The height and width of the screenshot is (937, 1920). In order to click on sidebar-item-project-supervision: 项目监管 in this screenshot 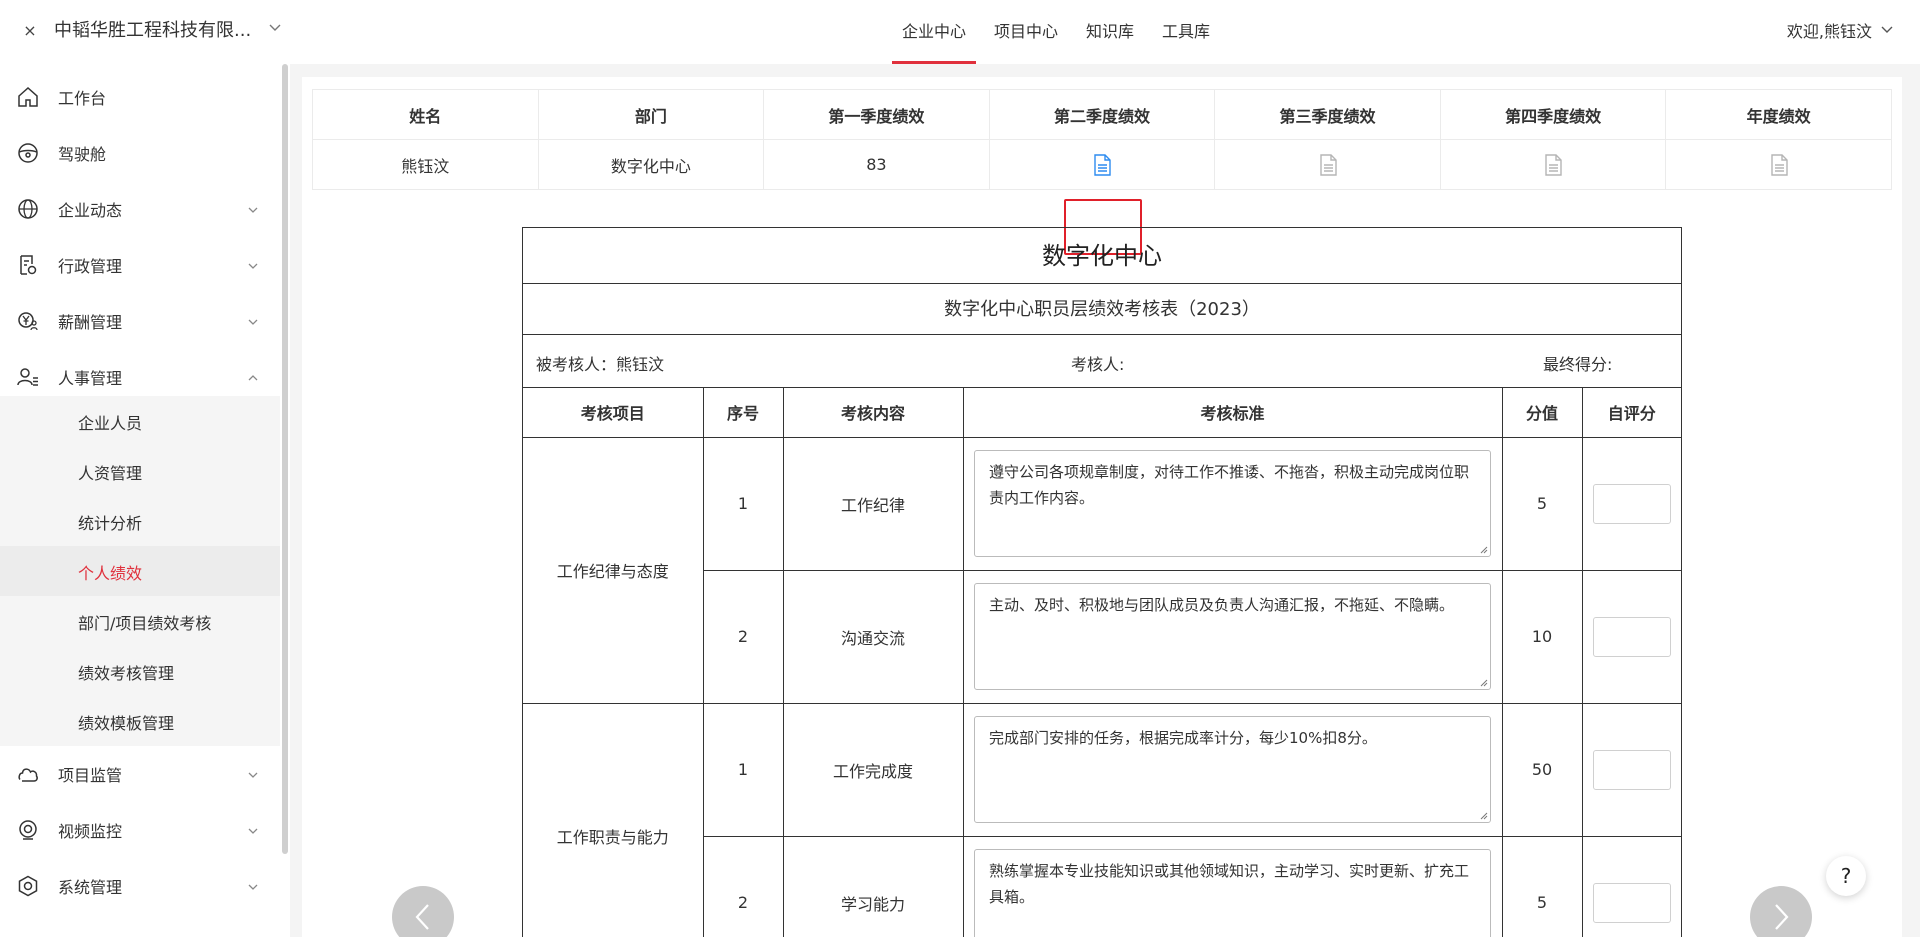, I will do `click(140, 774)`.